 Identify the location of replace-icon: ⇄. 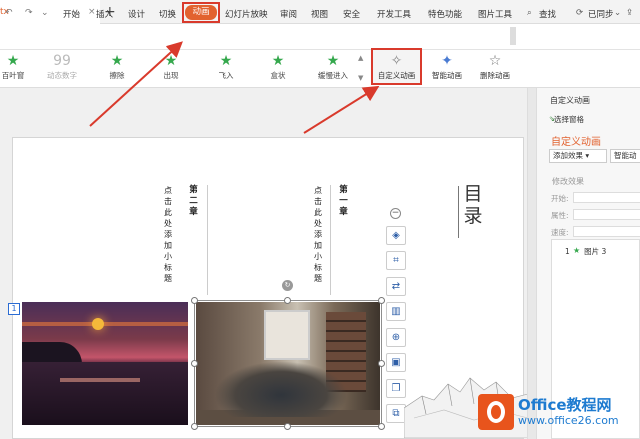
(396, 286).